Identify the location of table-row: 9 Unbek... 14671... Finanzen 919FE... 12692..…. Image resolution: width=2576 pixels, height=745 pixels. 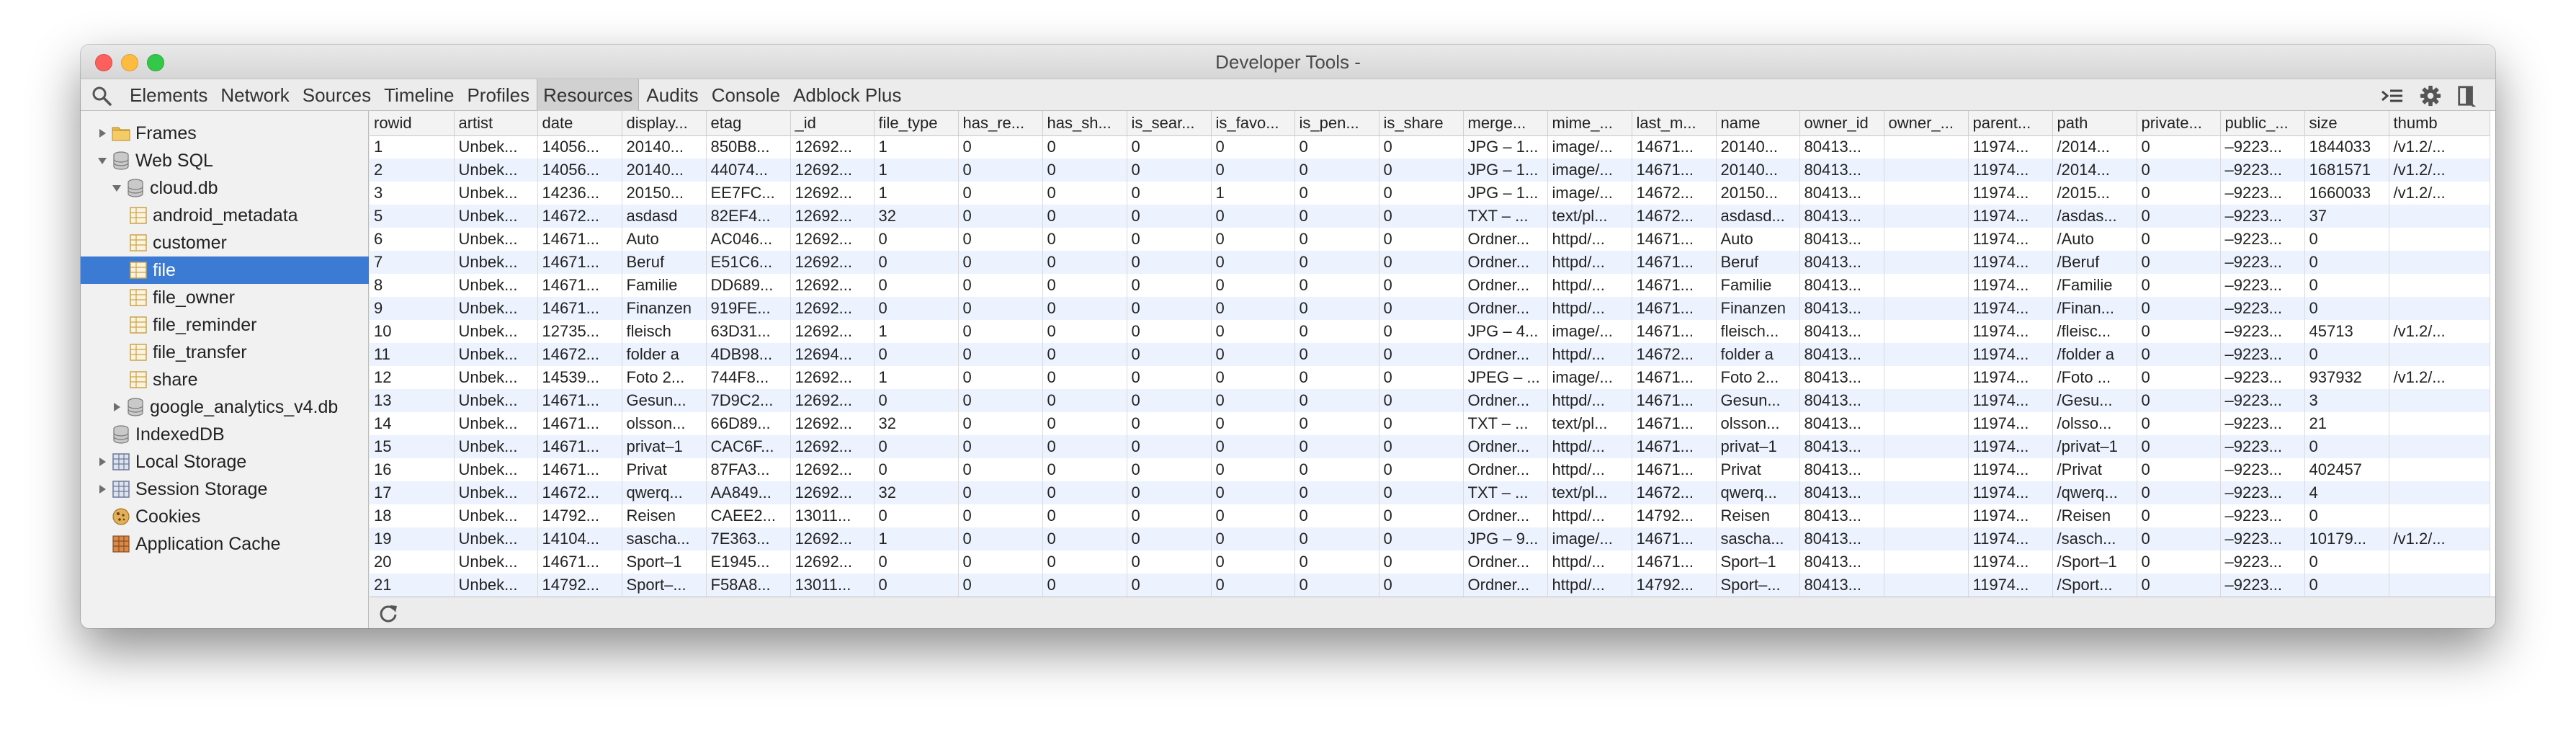
(1430, 308).